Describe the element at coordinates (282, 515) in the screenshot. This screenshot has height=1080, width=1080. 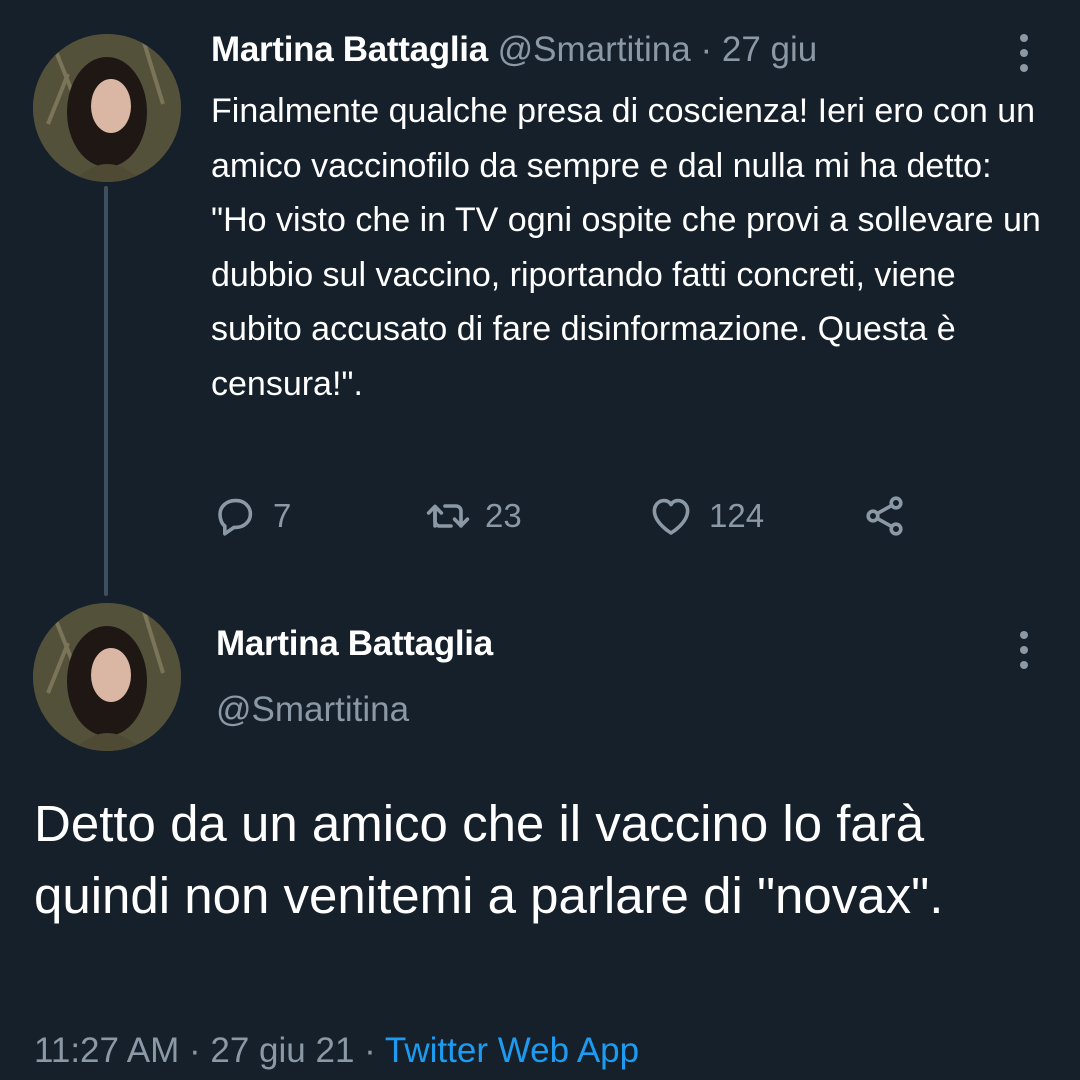
I see `reply-count: 7` at that location.